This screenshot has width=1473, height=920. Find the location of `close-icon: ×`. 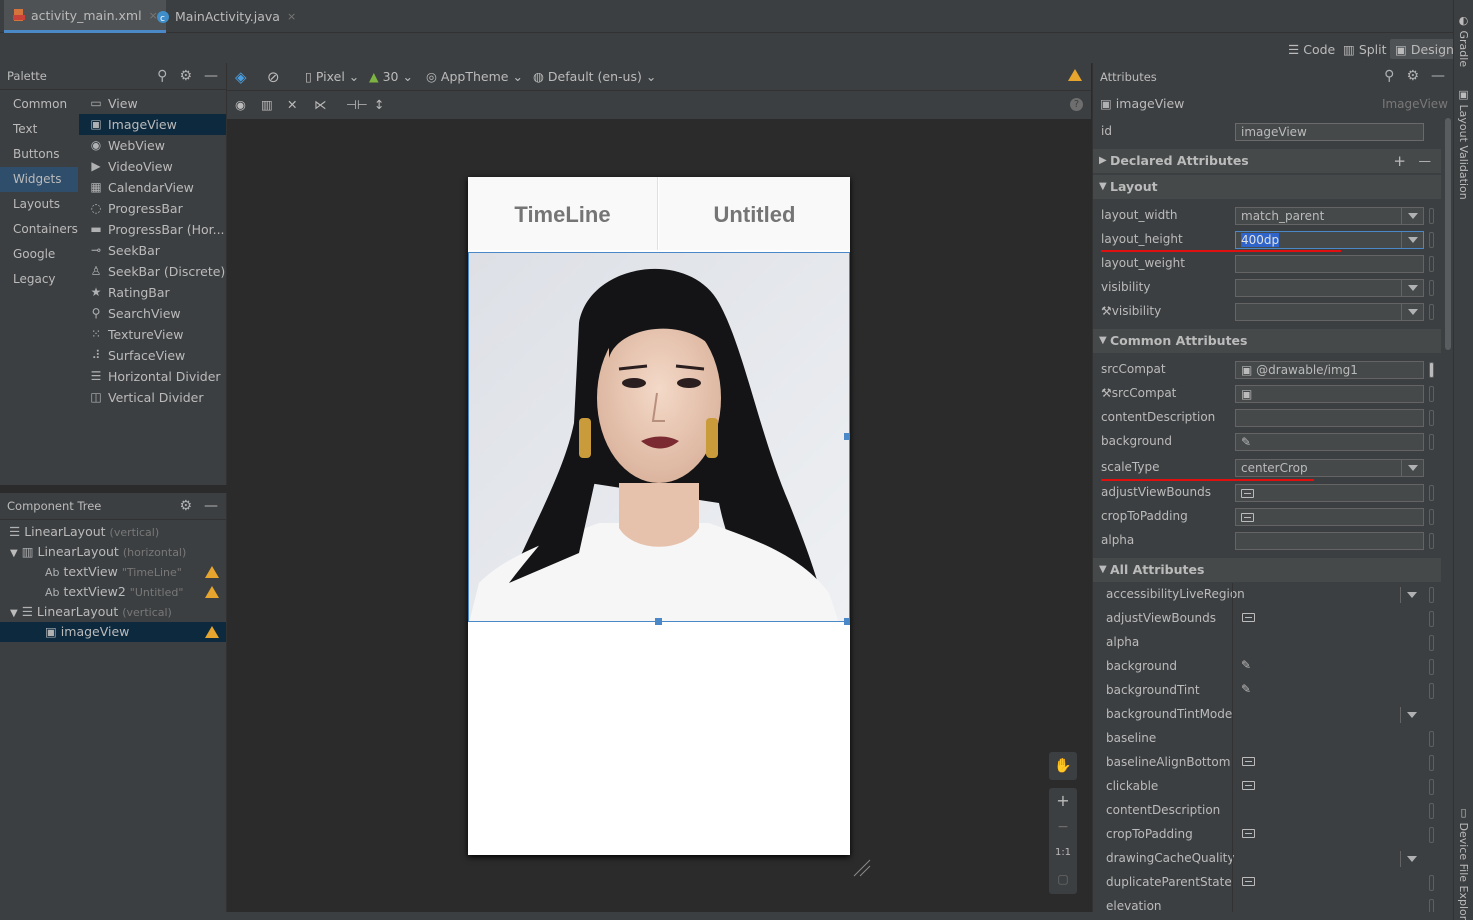

close-icon: × is located at coordinates (291, 16).